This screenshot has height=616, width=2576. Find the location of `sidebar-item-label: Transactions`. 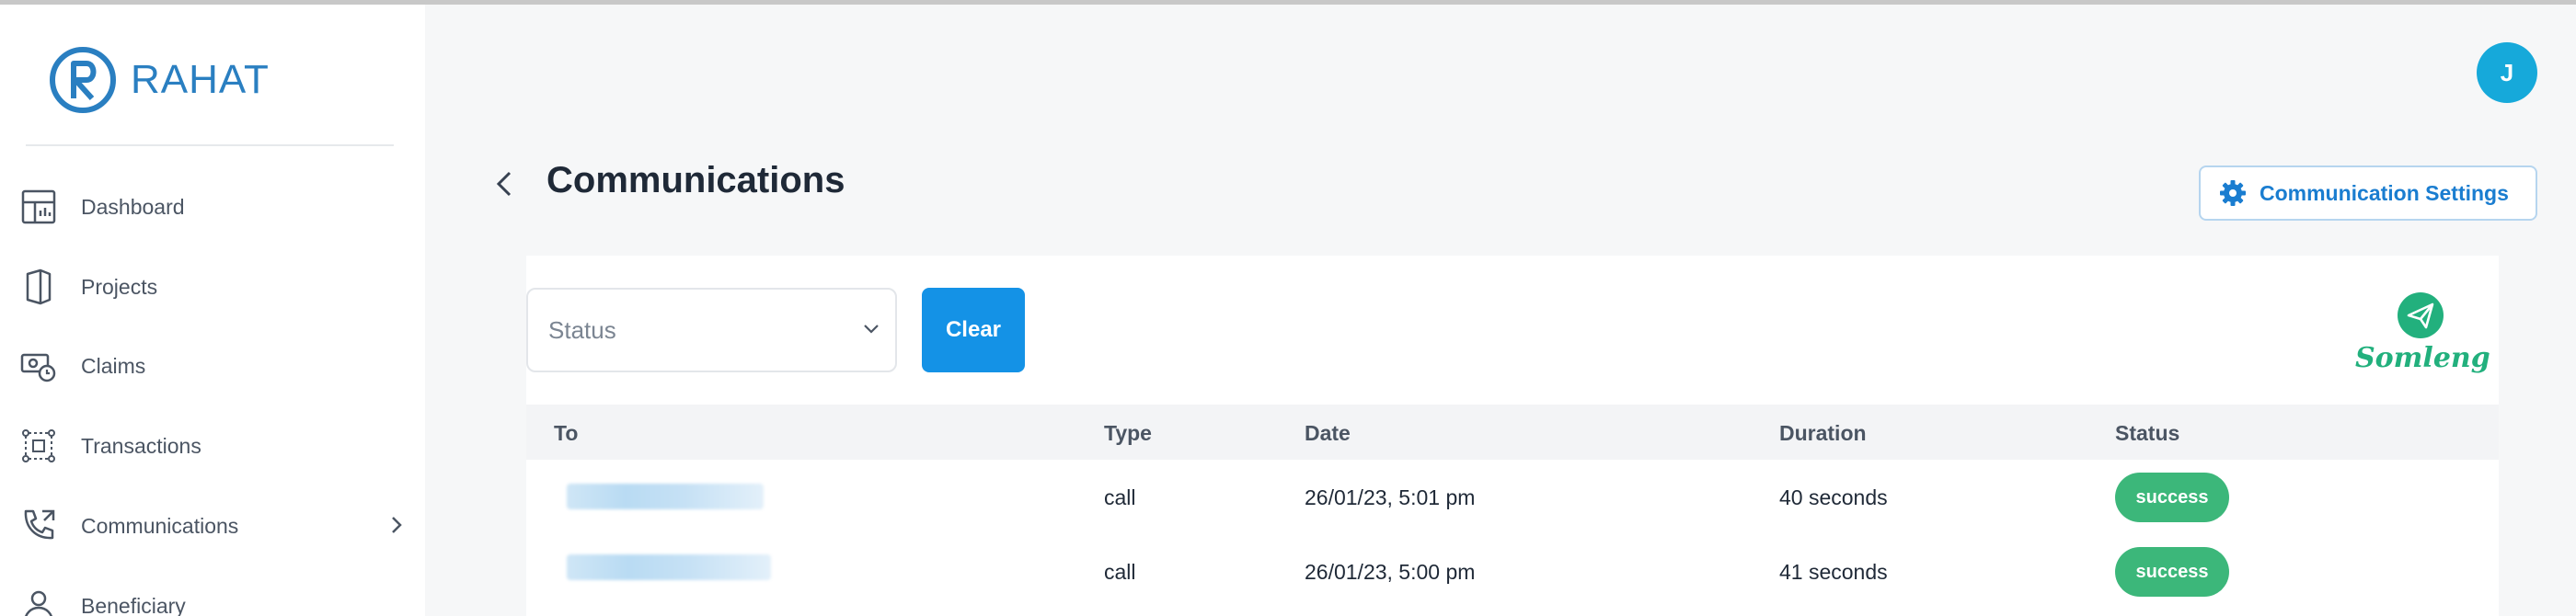

sidebar-item-label: Transactions is located at coordinates (141, 445).